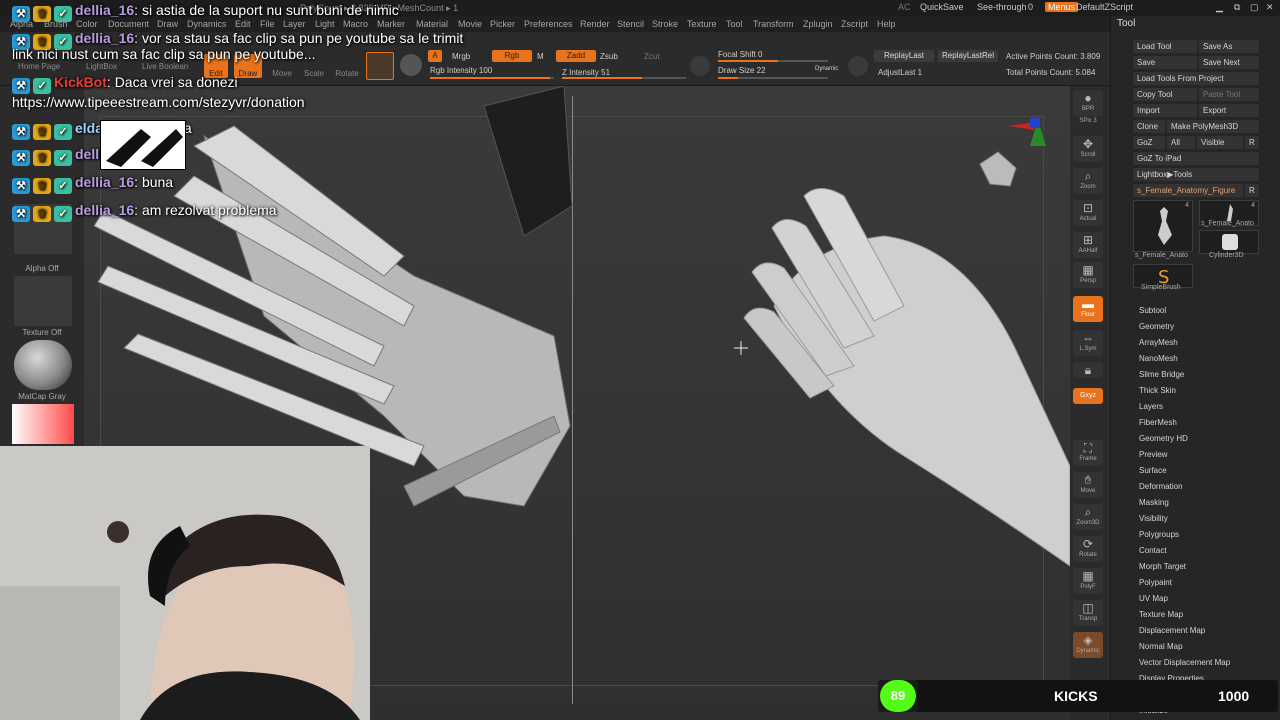 The height and width of the screenshot is (720, 1280). Describe the element at coordinates (700, 66) in the screenshot. I see `lazy-mouse-icon` at that location.